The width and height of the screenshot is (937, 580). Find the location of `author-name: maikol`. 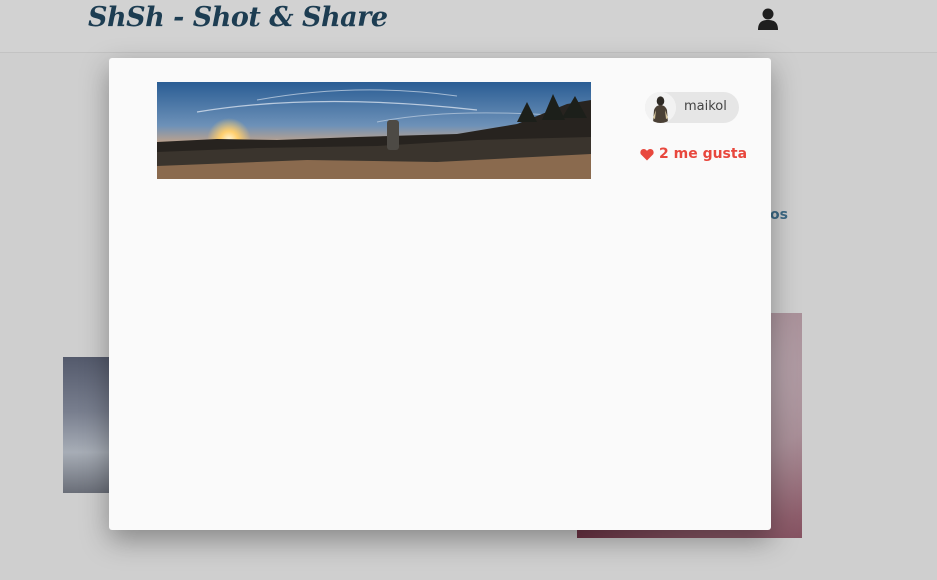

author-name: maikol is located at coordinates (705, 106).